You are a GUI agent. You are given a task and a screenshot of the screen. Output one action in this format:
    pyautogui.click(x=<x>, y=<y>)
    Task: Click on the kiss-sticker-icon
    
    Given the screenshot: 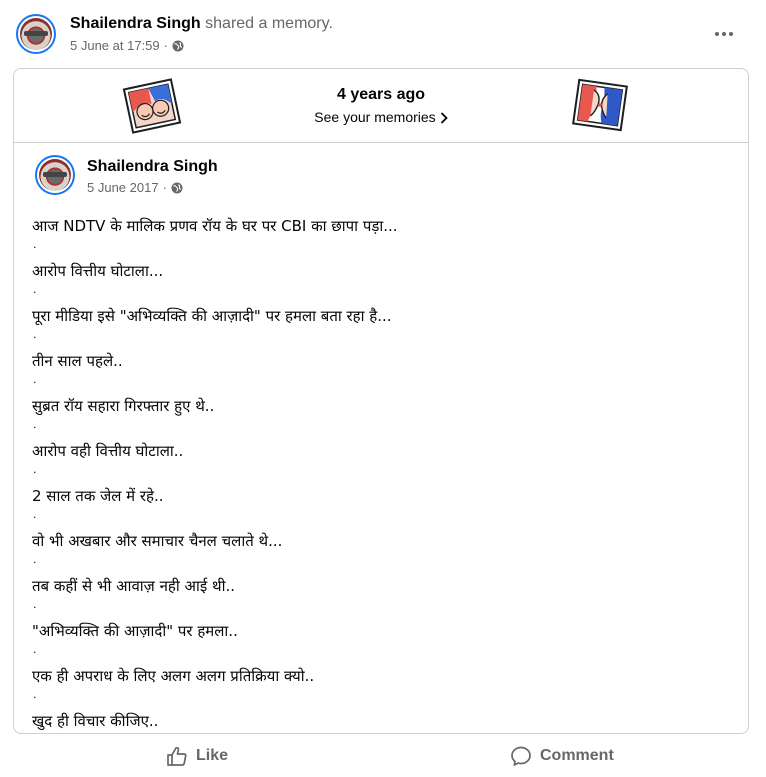 What is the action you would take?
    pyautogui.click(x=600, y=105)
    